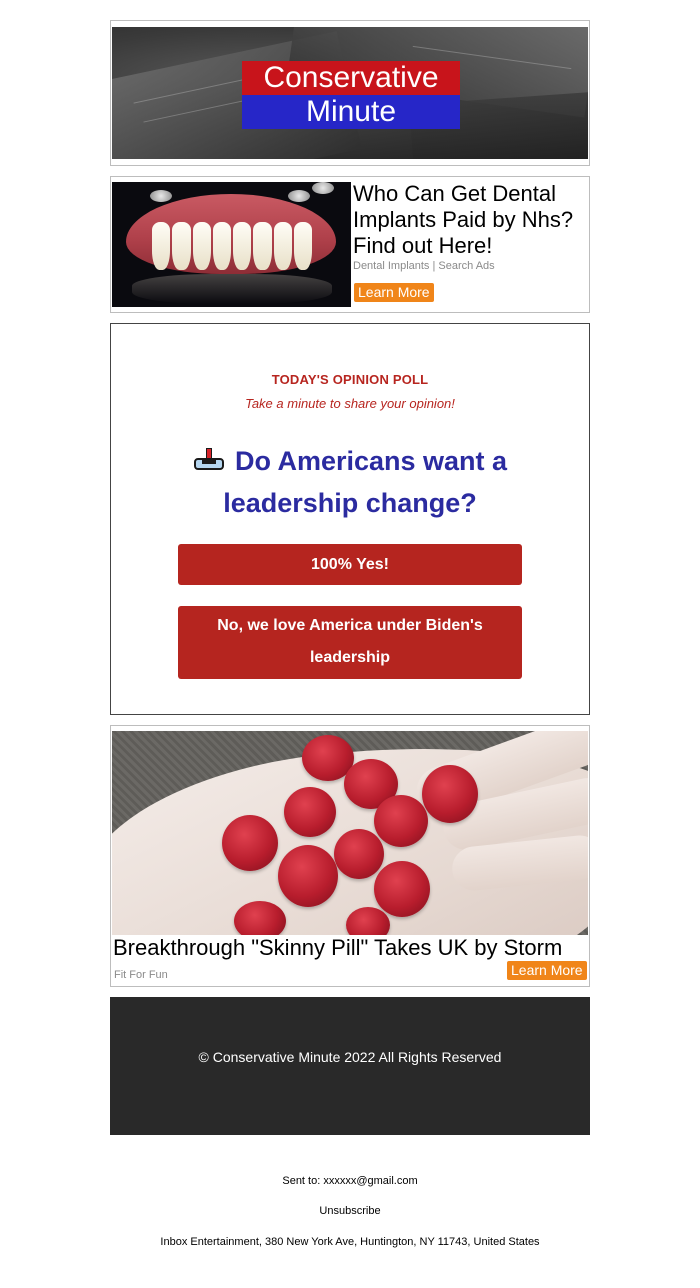  Describe the element at coordinates (231, 244) in the screenshot. I see `dental-implants-image` at that location.